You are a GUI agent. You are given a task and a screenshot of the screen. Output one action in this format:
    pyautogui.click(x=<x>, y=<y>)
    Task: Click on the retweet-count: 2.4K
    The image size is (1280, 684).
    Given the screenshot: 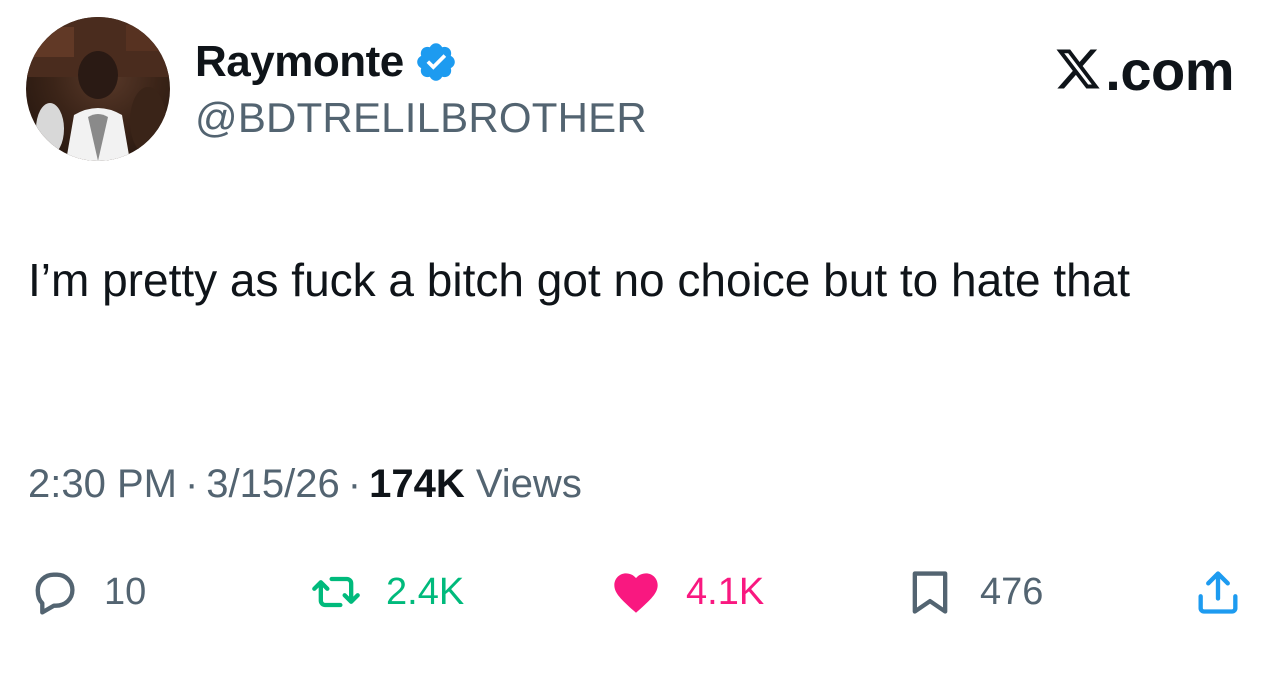 What is the action you would take?
    pyautogui.click(x=425, y=591)
    